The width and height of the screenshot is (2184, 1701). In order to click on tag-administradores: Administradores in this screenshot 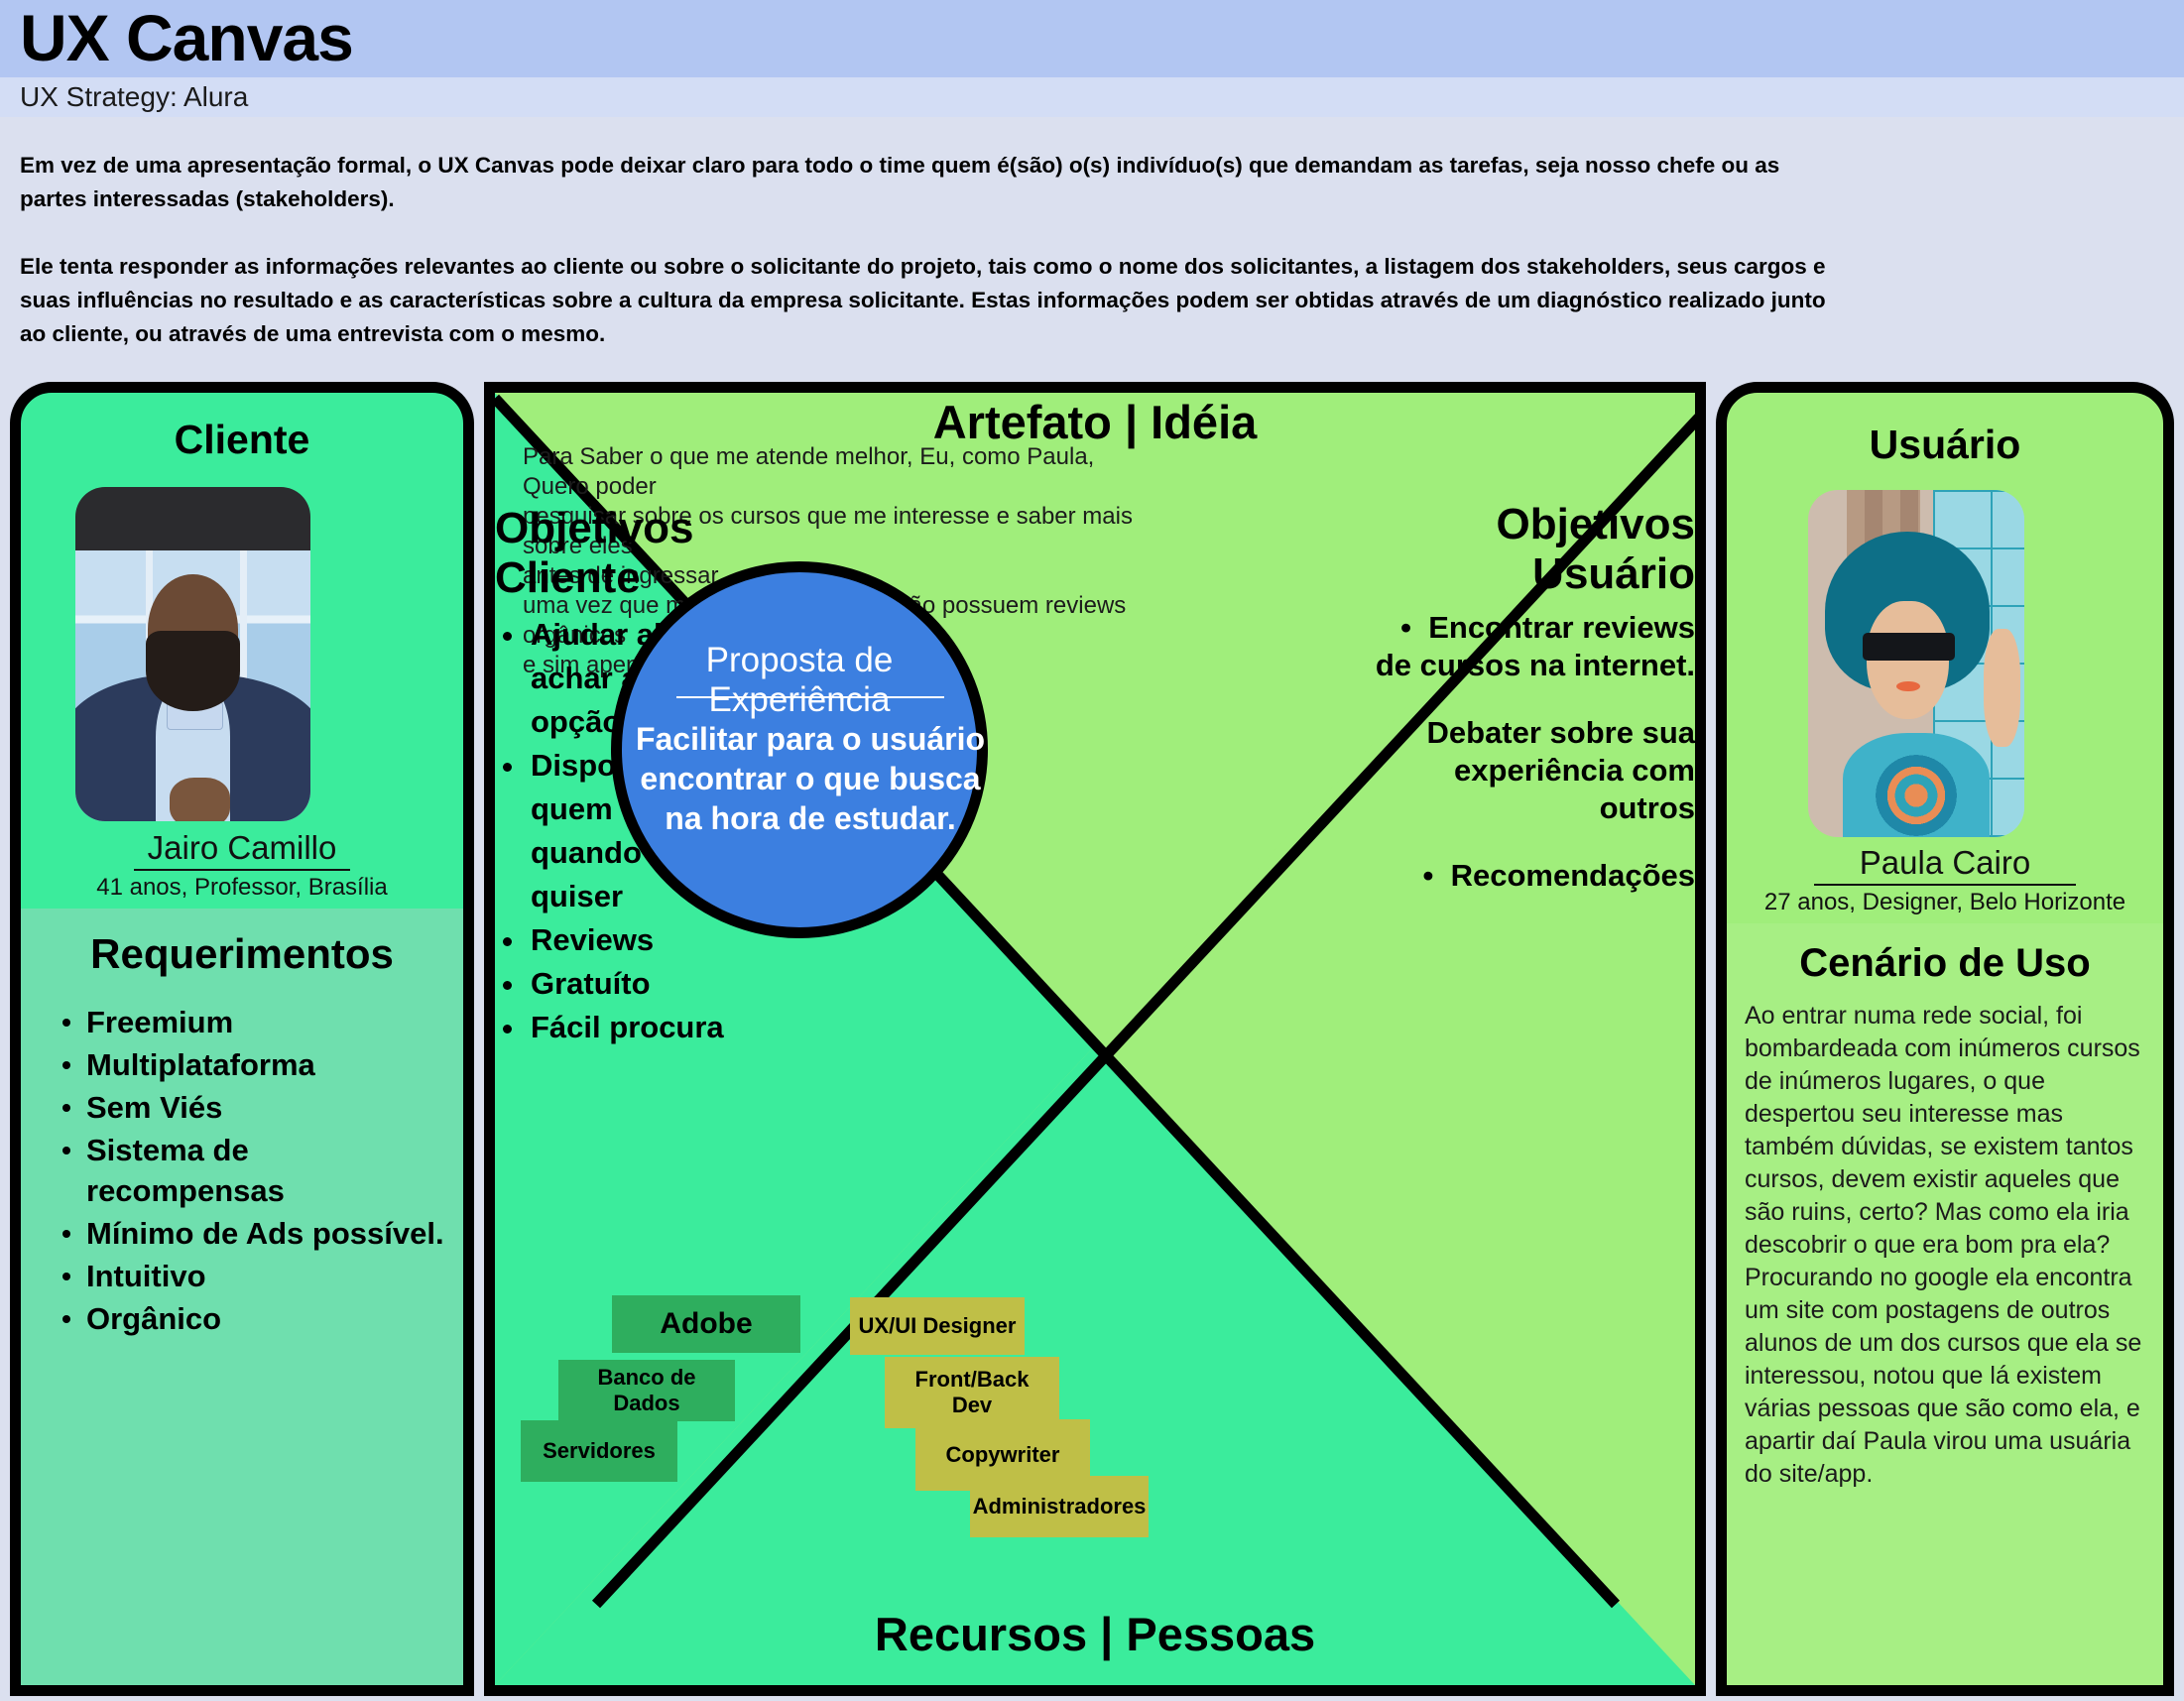, I will do `click(1059, 1506)`.